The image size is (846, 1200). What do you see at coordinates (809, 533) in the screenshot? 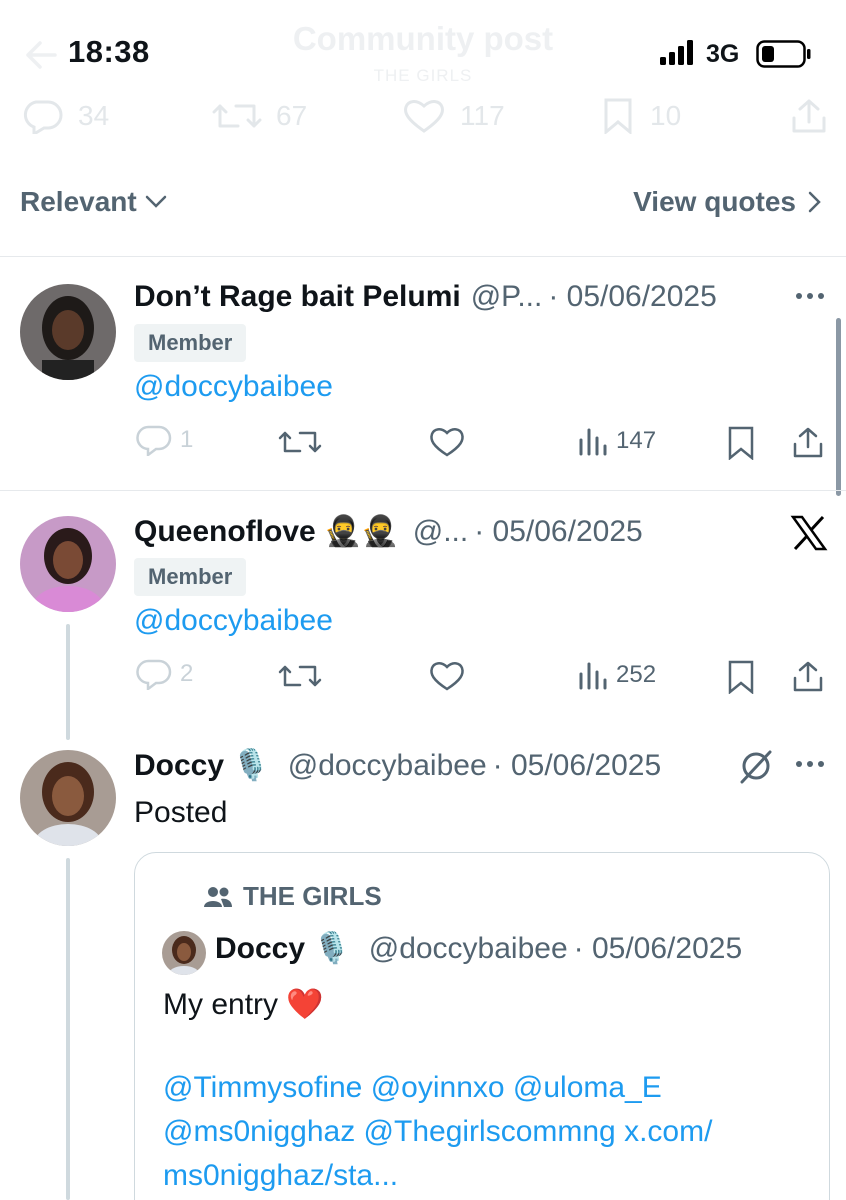
I see `x-logo-icon` at bounding box center [809, 533].